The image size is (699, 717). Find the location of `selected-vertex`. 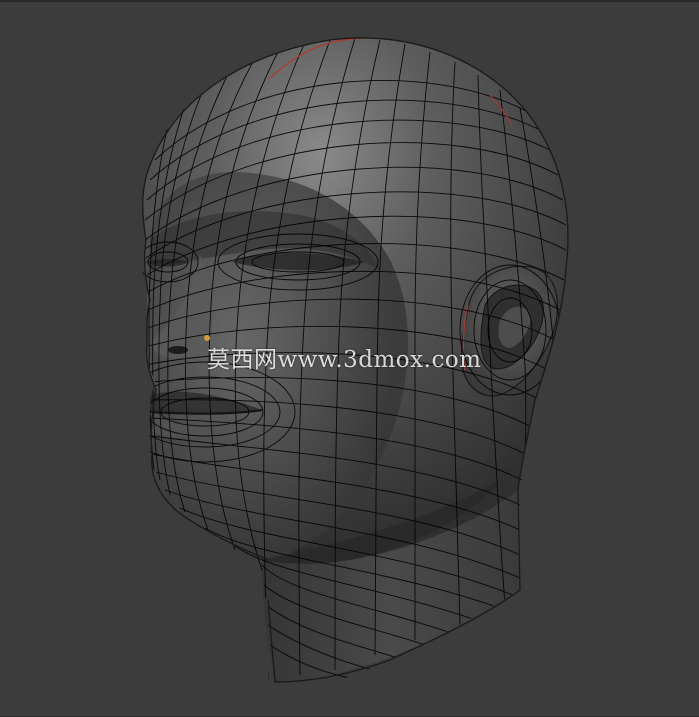

selected-vertex is located at coordinates (207, 338).